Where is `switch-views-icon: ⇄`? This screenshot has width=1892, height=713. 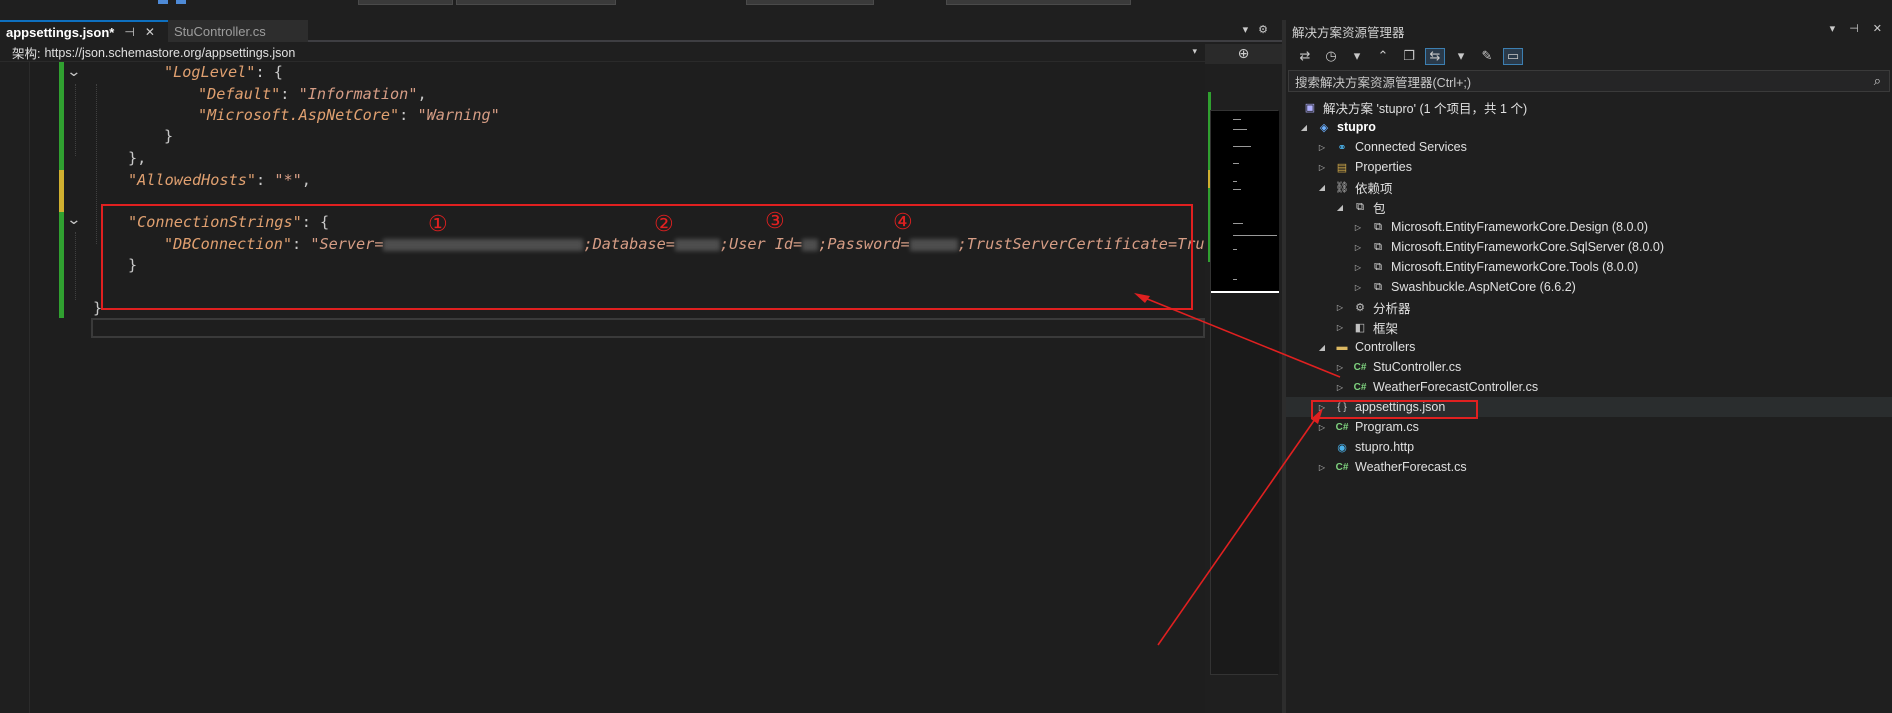
switch-views-icon: ⇄ is located at coordinates (1305, 56).